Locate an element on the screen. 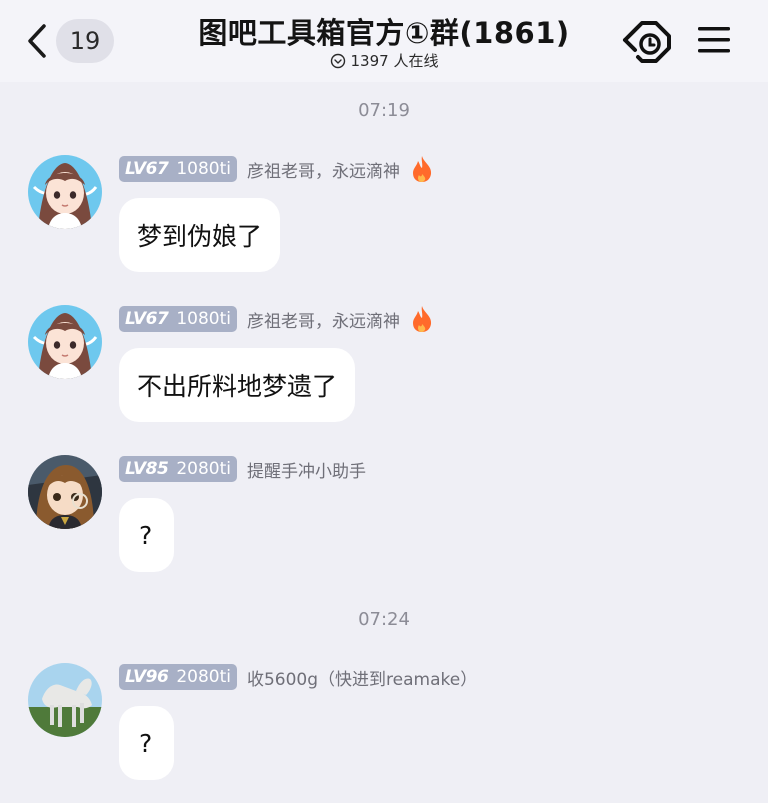 The height and width of the screenshot is (803, 768). message-meta: LV85 2080ti 提醒手冲小助手 is located at coordinates (242, 469).